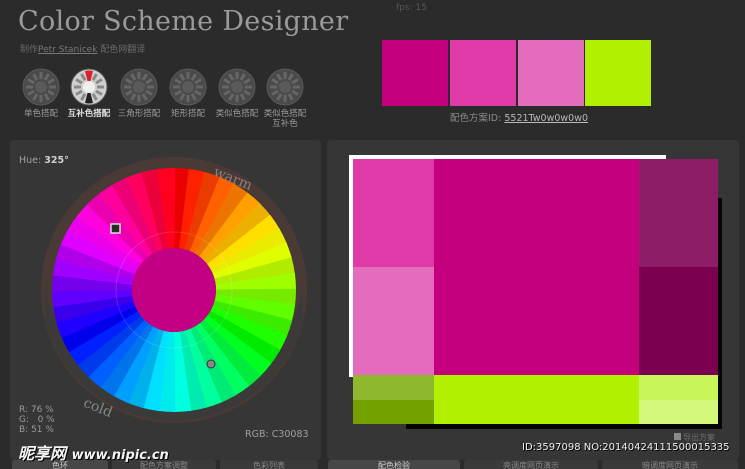 The image size is (745, 469). What do you see at coordinates (29, 50) in the screenshot?
I see `credit-prefix: 制作` at bounding box center [29, 50].